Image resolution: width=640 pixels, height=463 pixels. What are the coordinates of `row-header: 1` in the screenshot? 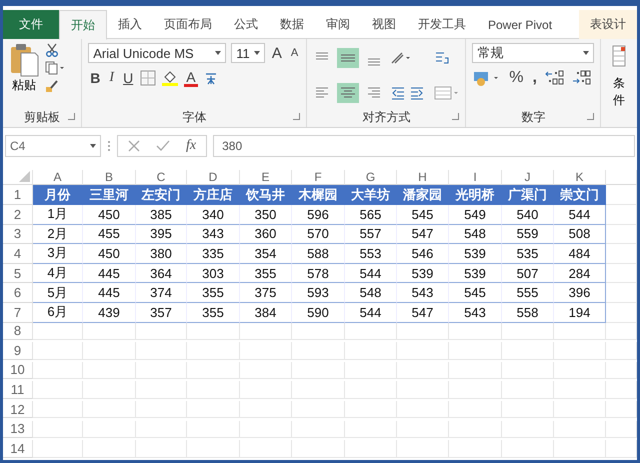 It's located at (18, 195).